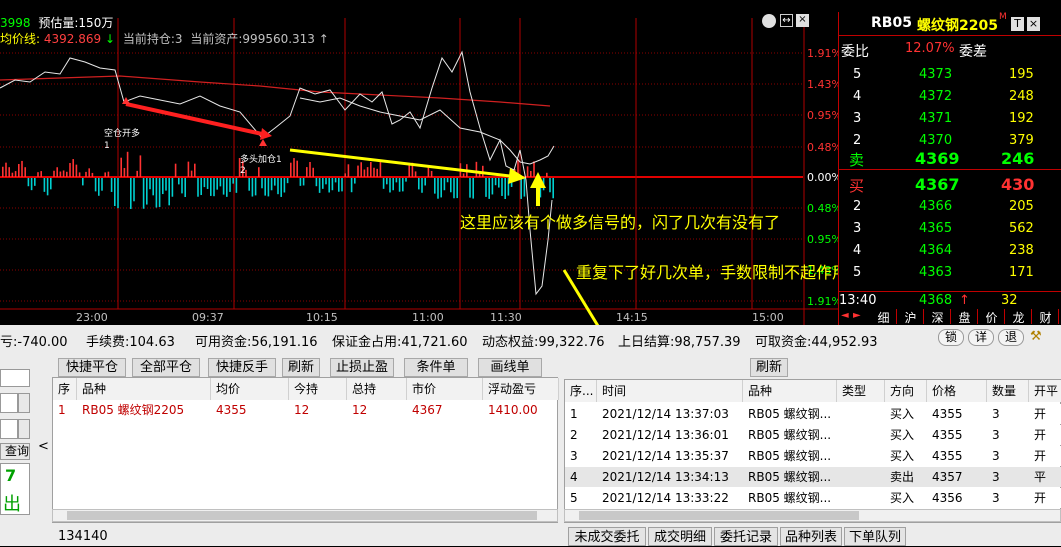 This screenshot has height=547, width=1061. Describe the element at coordinates (861, 391) in the screenshot. I see `order-header: 类型` at that location.